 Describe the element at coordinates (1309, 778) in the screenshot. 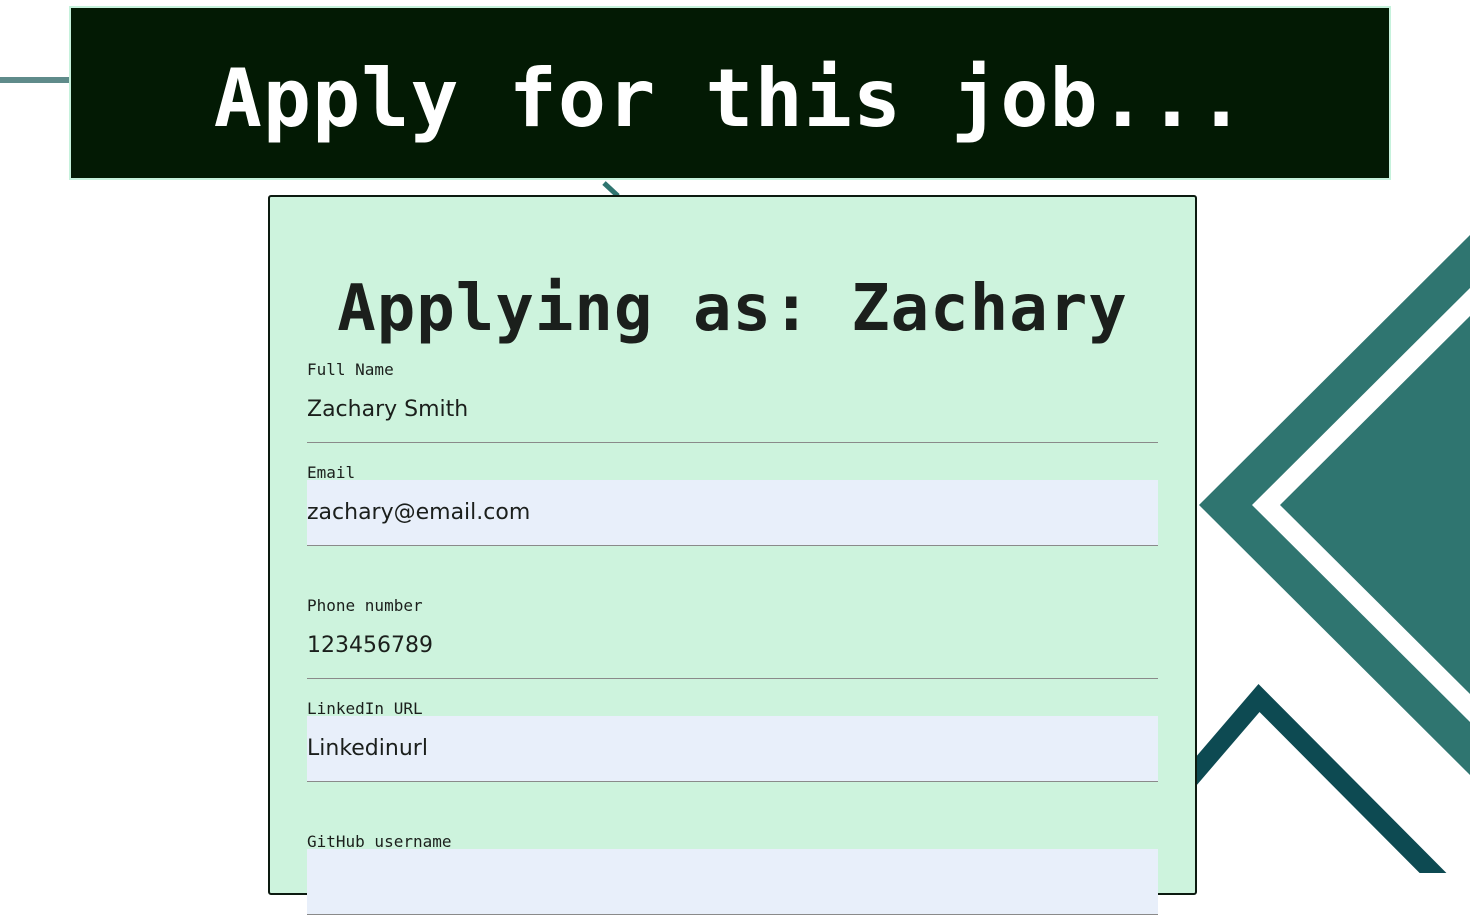

I see `deco-chevron` at that location.